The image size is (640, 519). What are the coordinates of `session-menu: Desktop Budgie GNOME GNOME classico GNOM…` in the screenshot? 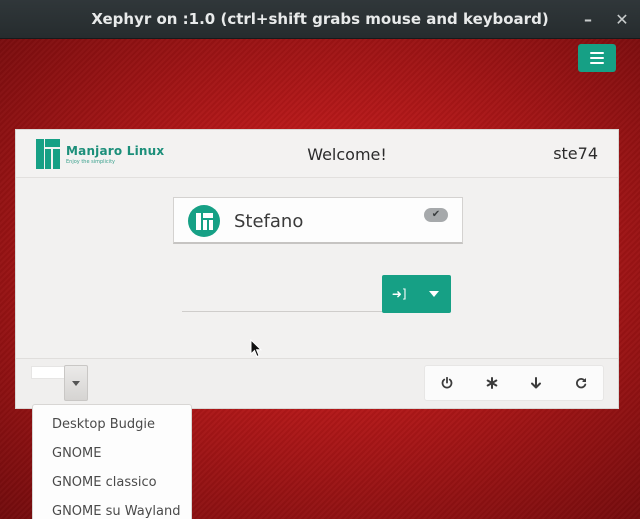 It's located at (112, 461).